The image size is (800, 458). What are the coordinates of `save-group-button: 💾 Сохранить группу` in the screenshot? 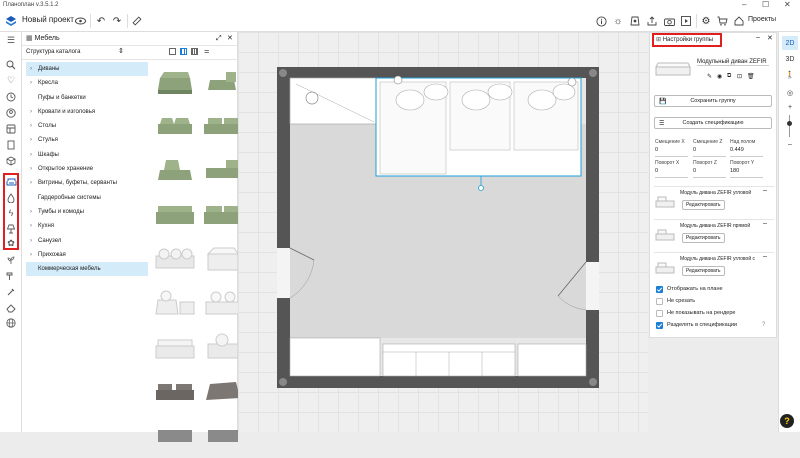 It's located at (713, 101).